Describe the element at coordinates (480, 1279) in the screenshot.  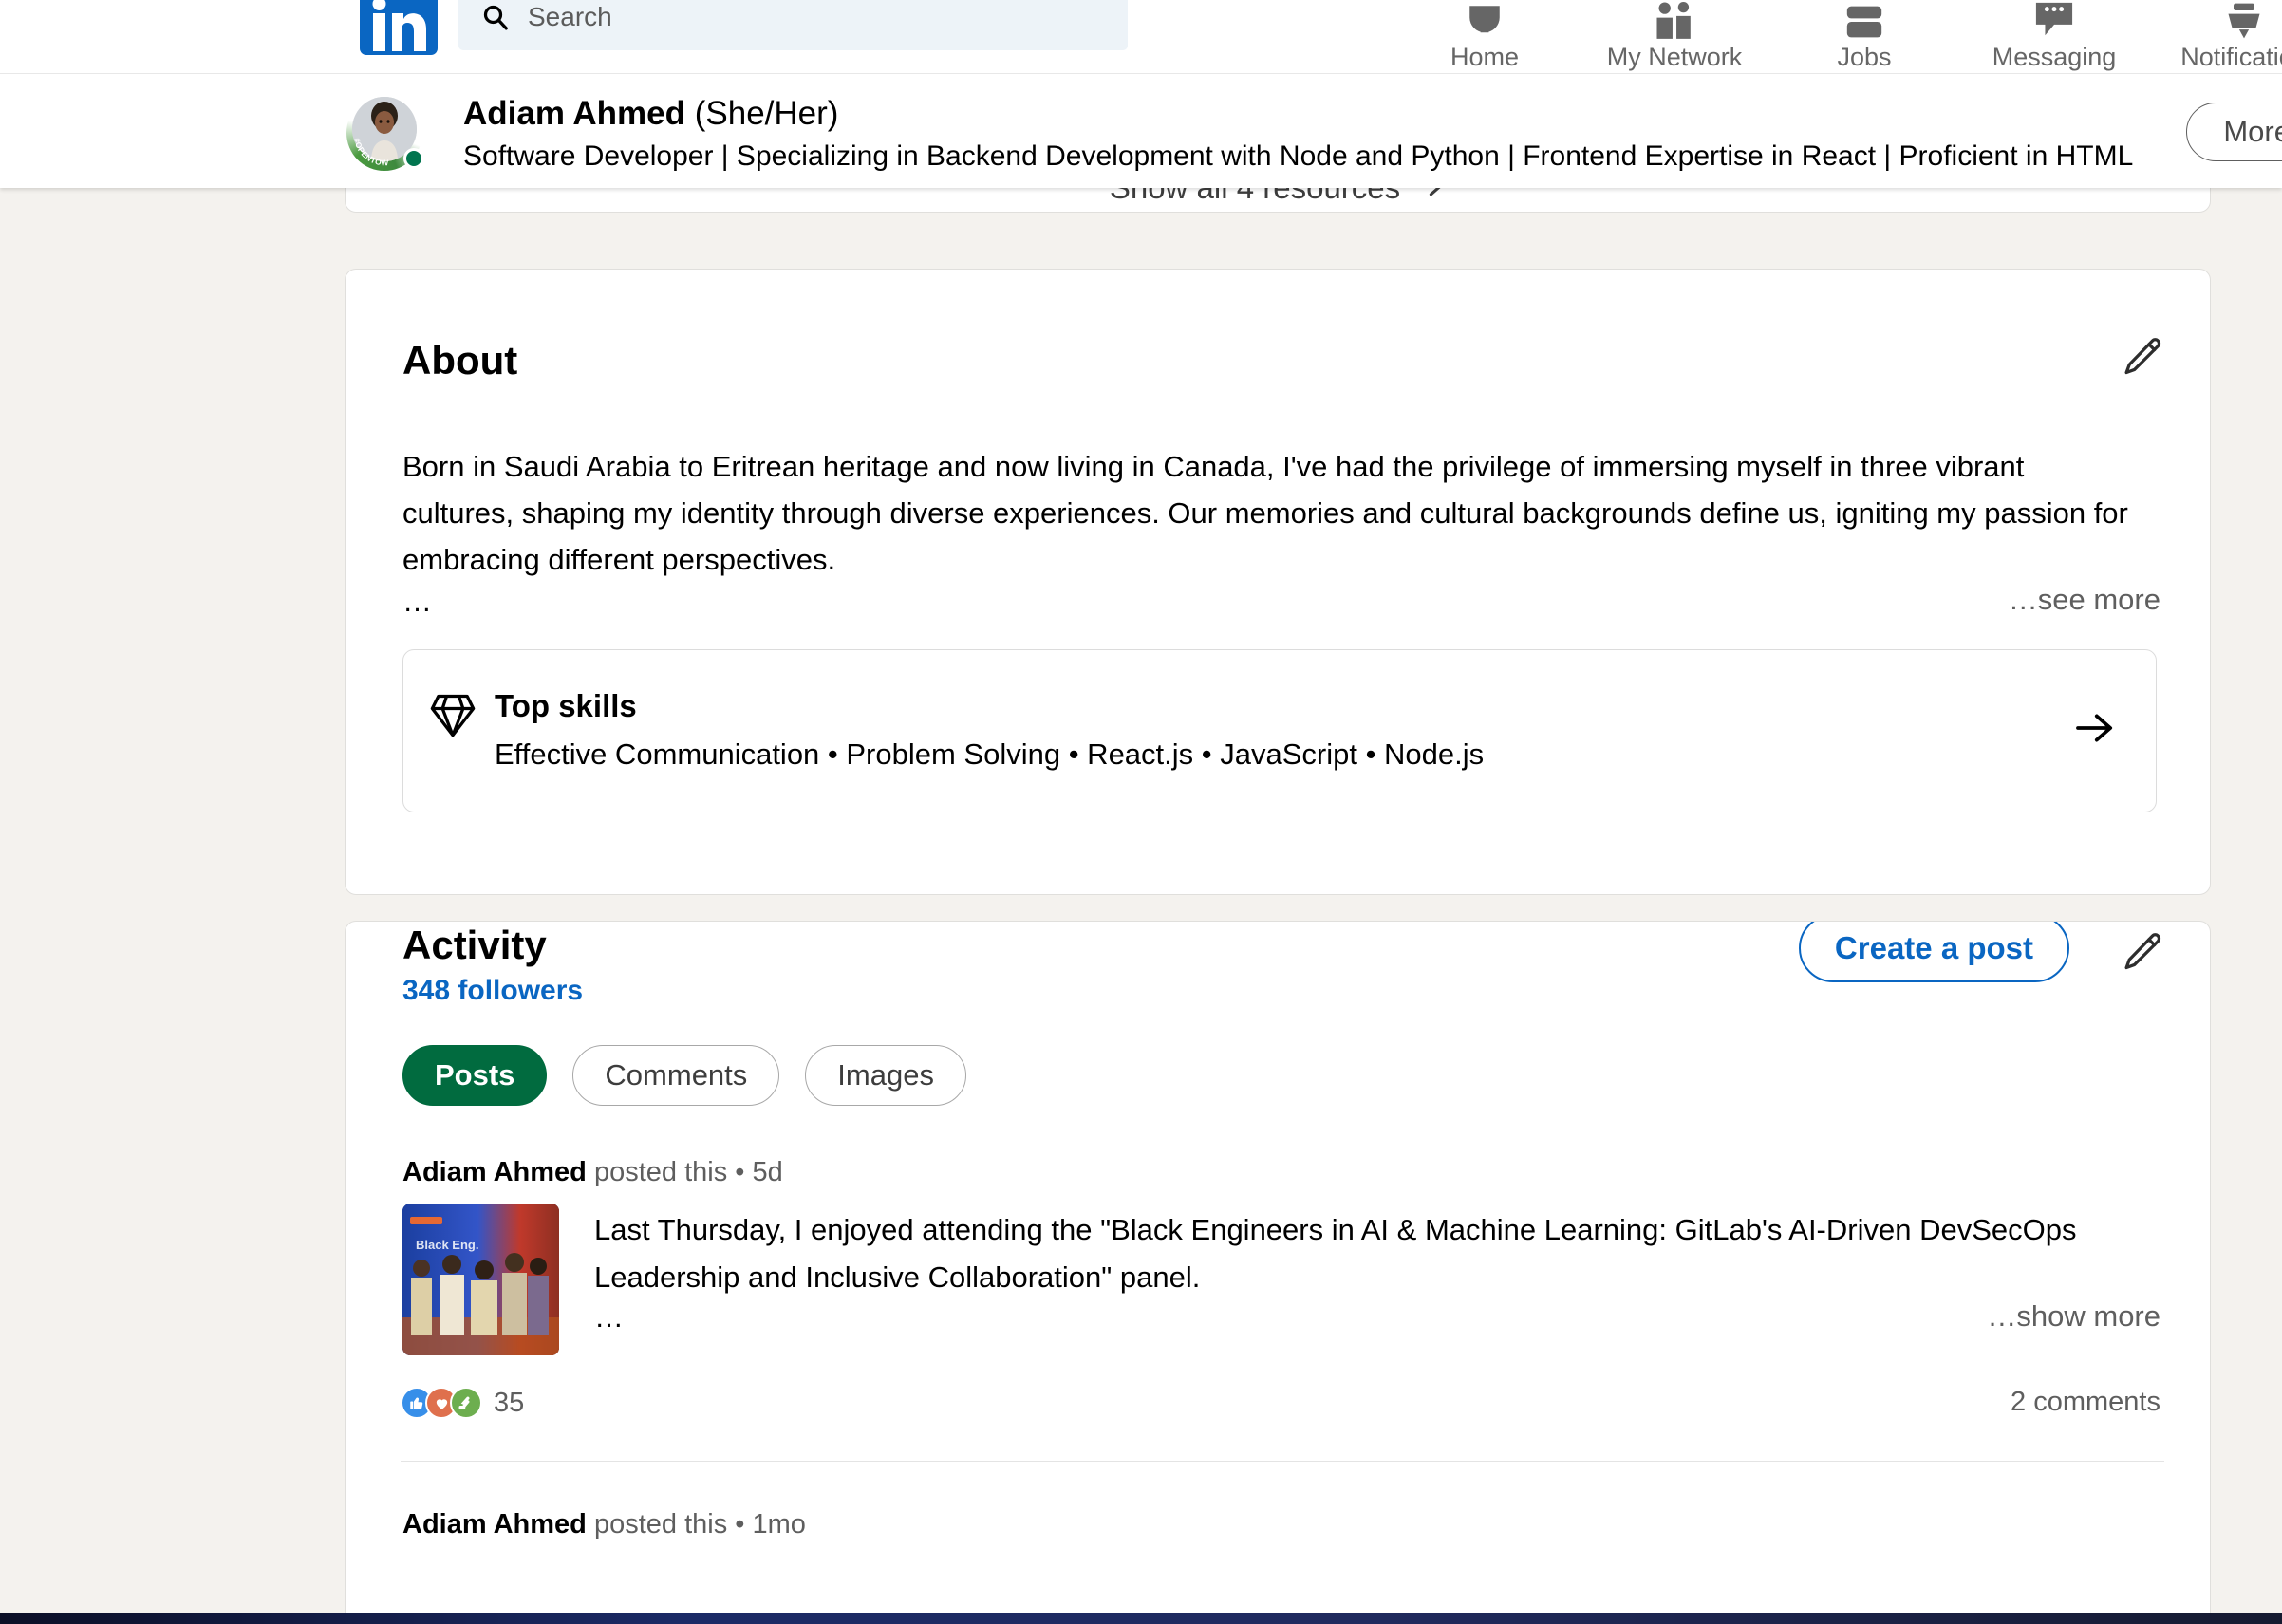
I see `post-thumbnail: Black Eng.` at that location.